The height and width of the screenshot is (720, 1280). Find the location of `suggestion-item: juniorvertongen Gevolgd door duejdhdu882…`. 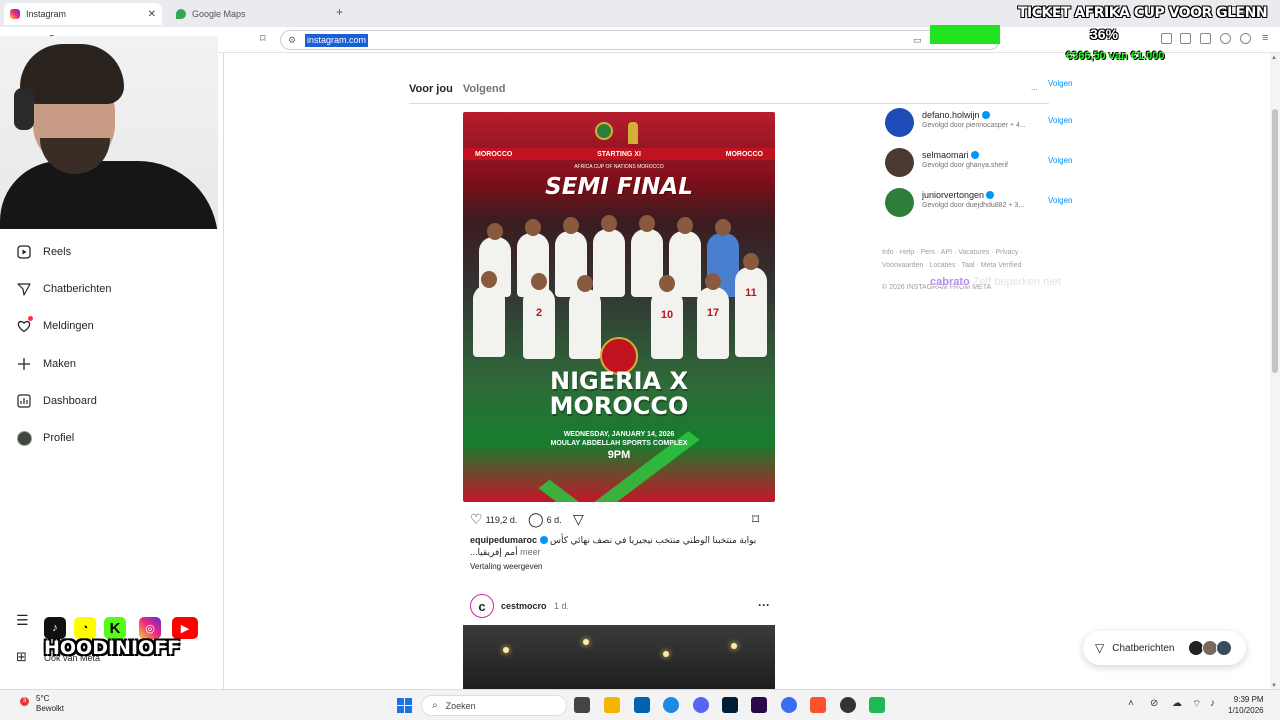

suggestion-item: juniorvertongen Gevolgd door duejdhdu882… is located at coordinates (980, 203).